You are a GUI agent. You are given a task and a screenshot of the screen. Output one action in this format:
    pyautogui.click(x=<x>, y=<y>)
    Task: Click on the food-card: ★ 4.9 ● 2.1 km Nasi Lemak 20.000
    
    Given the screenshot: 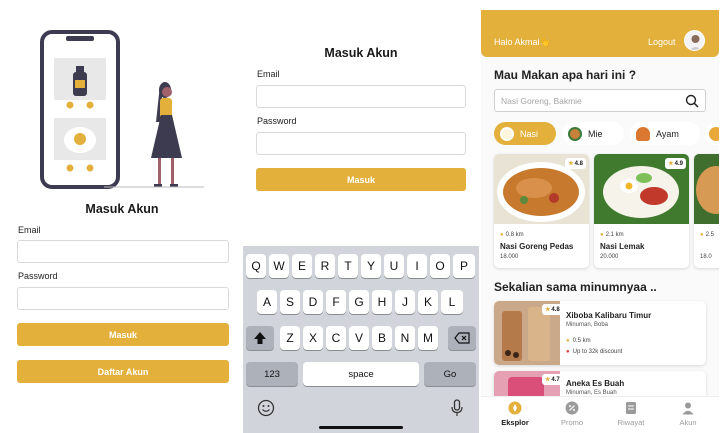 What is the action you would take?
    pyautogui.click(x=641, y=211)
    